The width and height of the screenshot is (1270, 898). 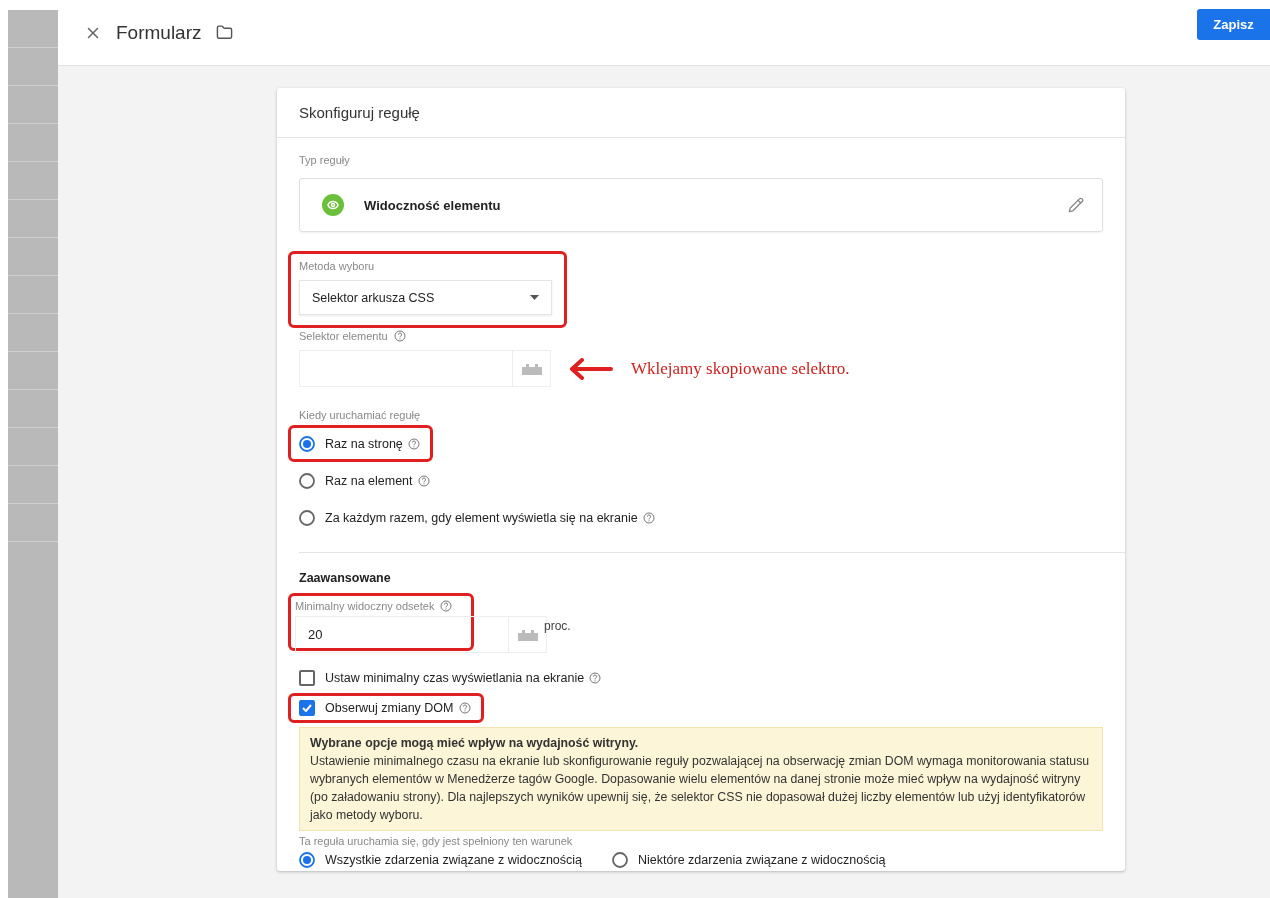 What do you see at coordinates (1233, 24) in the screenshot?
I see `save-button: Zapisz` at bounding box center [1233, 24].